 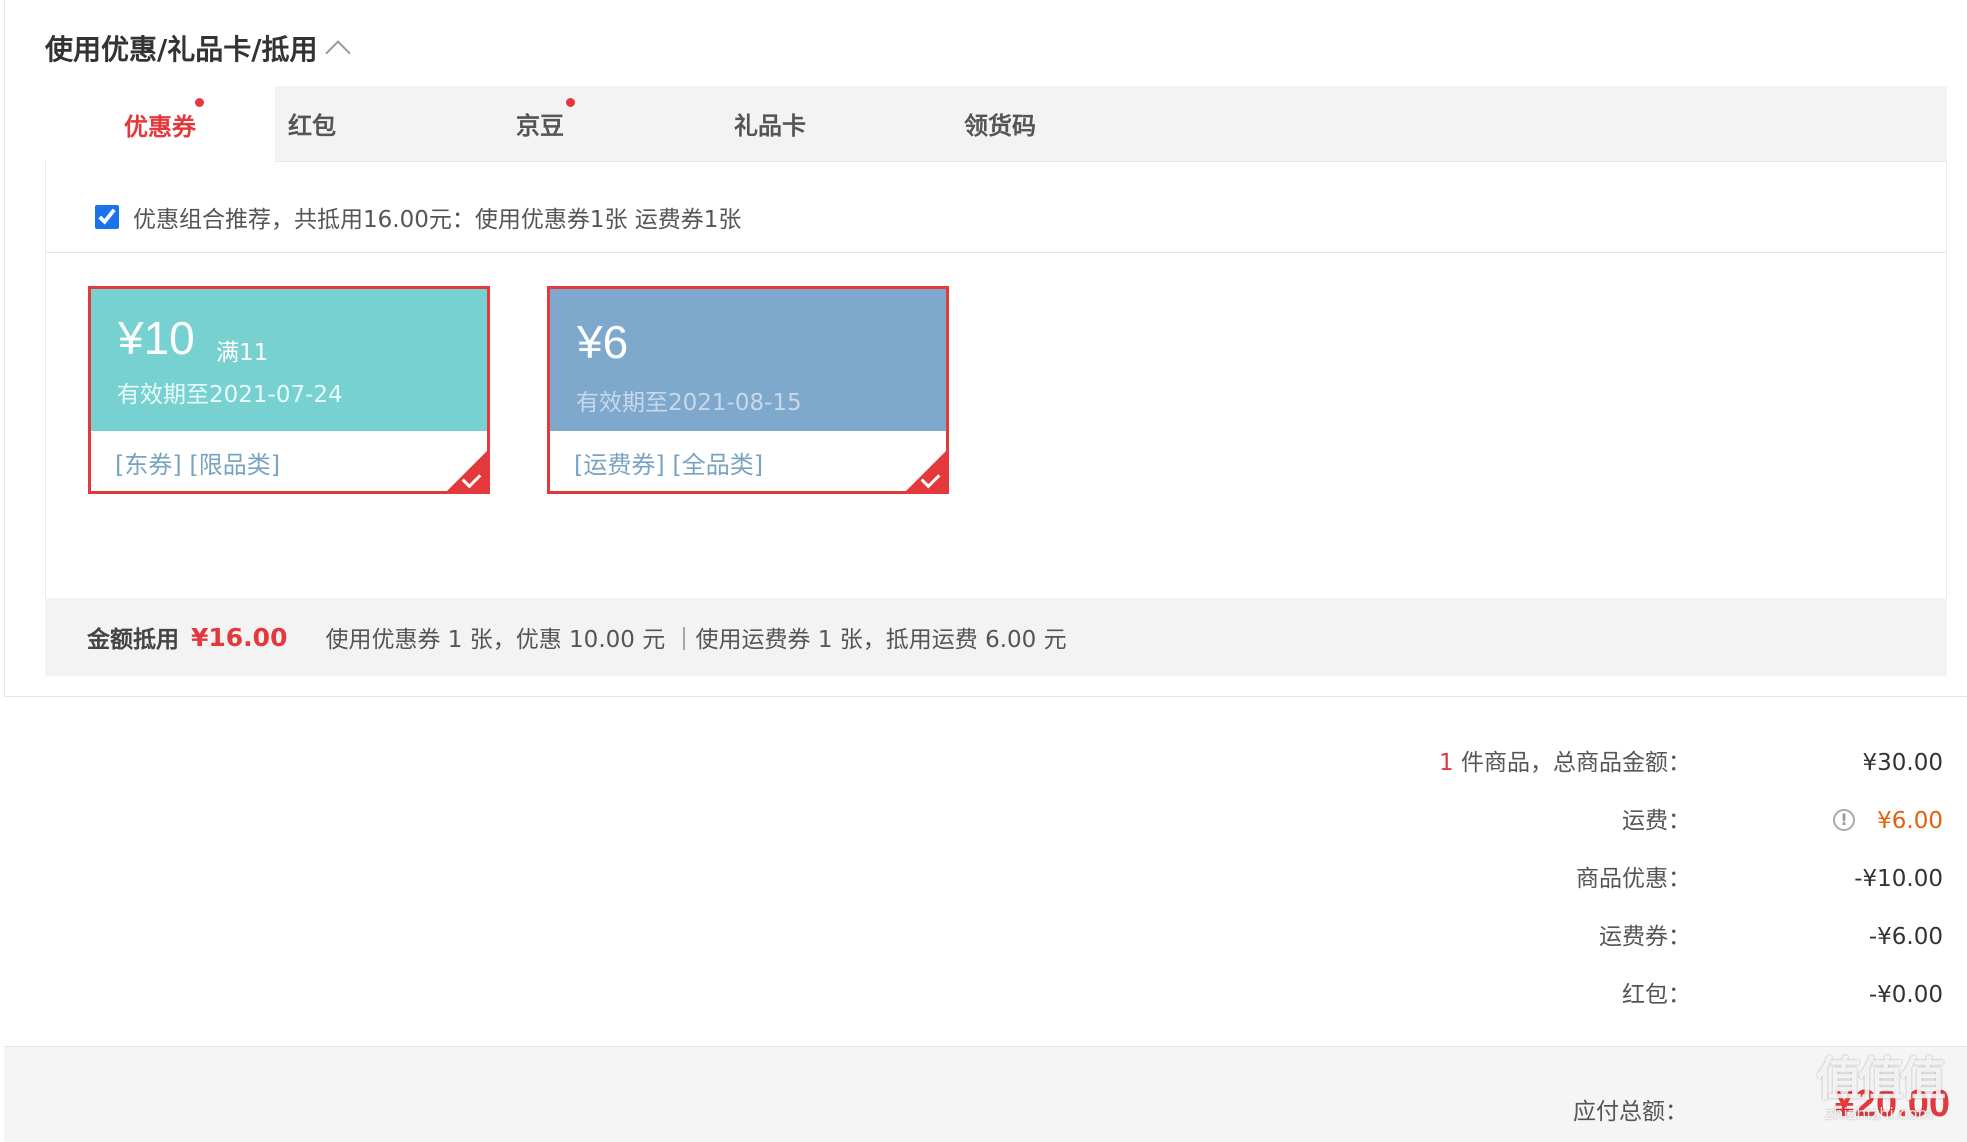 I want to click on coupon-amount: ¥6, so click(x=603, y=342).